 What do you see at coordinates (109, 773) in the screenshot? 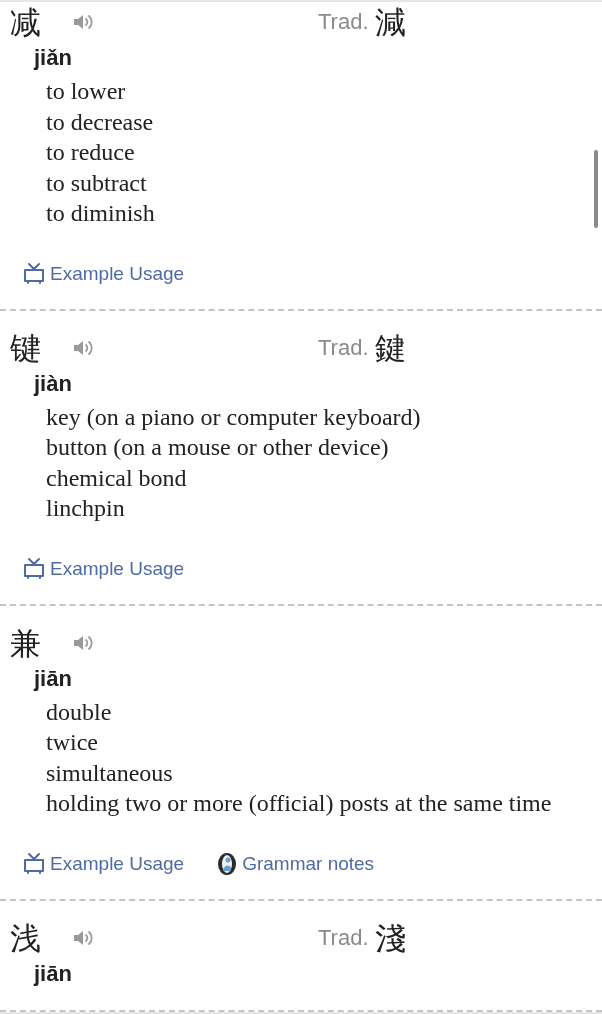
I see `definition: simultaneous` at bounding box center [109, 773].